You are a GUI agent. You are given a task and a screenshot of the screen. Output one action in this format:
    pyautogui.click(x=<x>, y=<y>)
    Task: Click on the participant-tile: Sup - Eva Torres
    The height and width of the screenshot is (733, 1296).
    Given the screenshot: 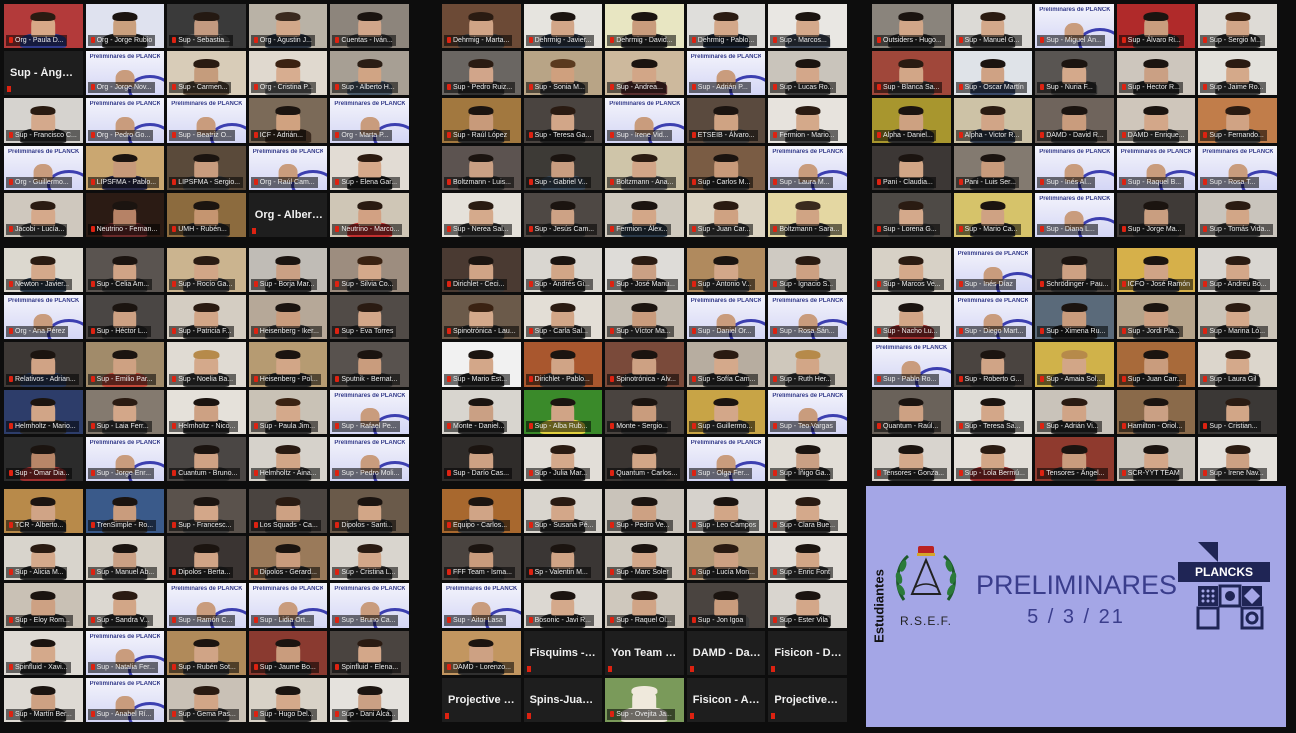 What is the action you would take?
    pyautogui.click(x=369, y=317)
    